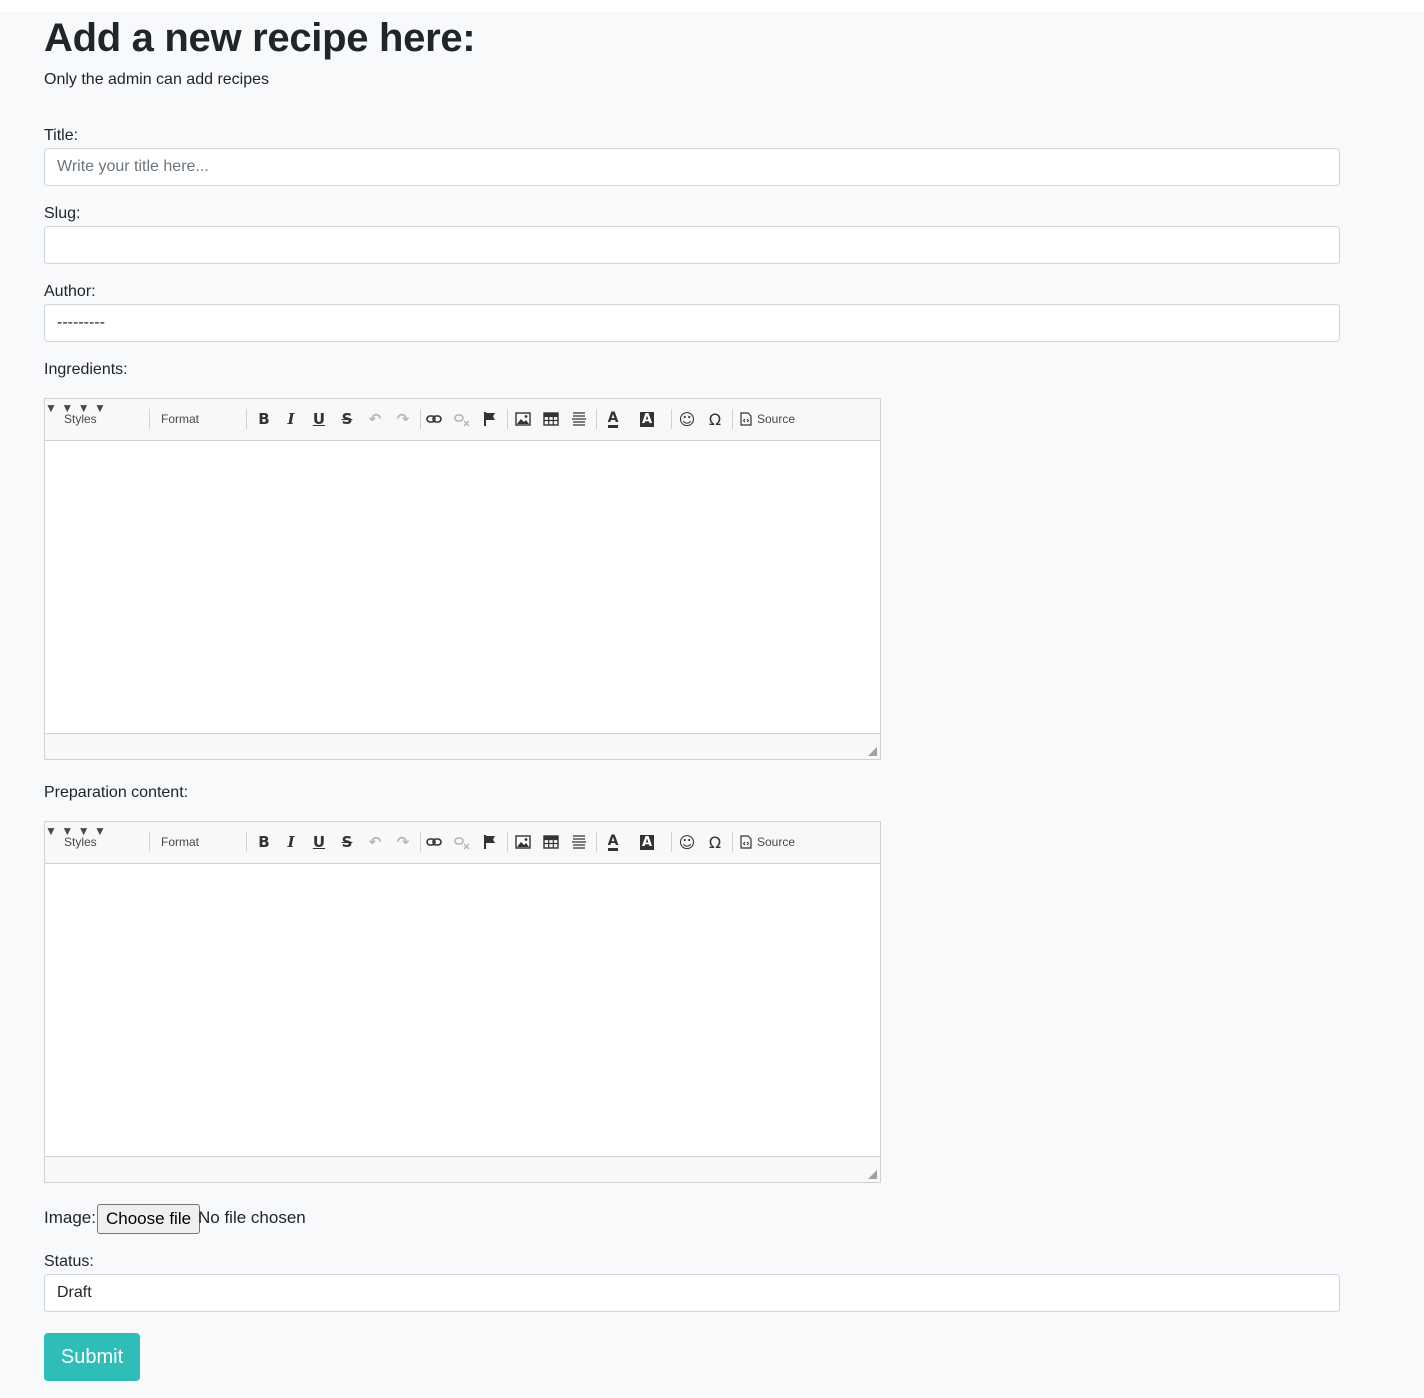  Describe the element at coordinates (776, 842) in the screenshot. I see `source-button-label: Source` at that location.